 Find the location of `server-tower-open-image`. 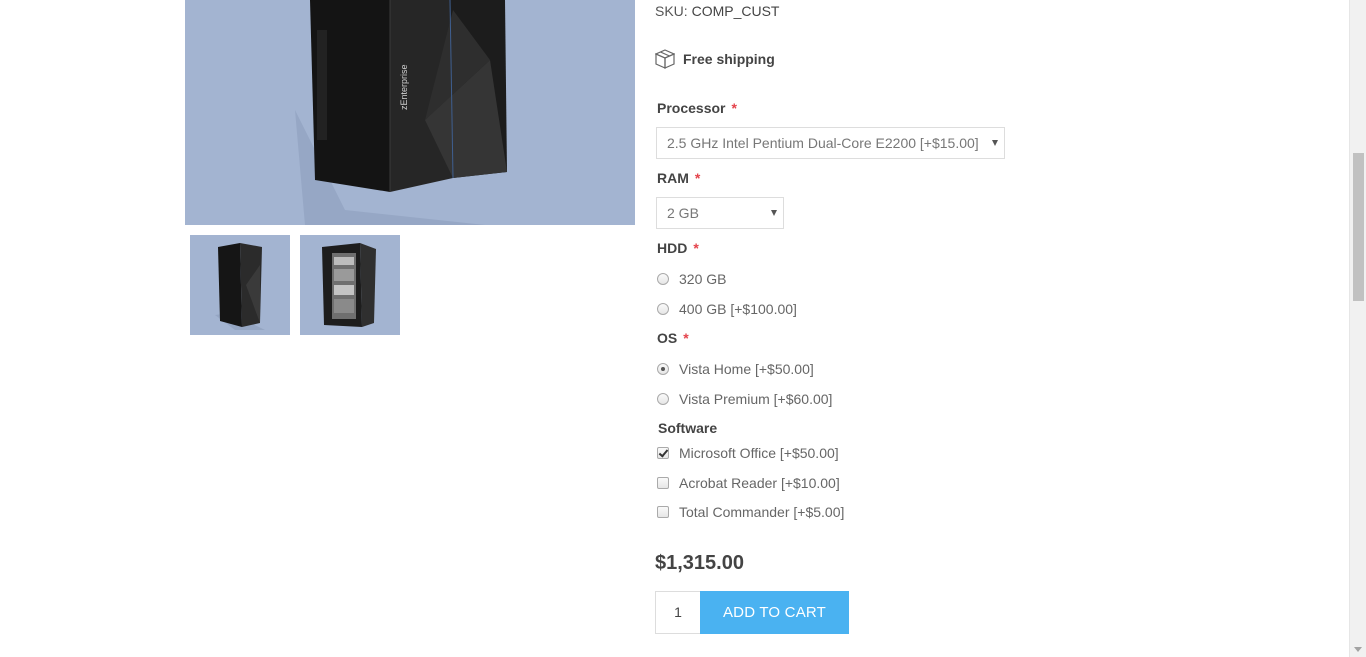

server-tower-open-image is located at coordinates (349, 285).